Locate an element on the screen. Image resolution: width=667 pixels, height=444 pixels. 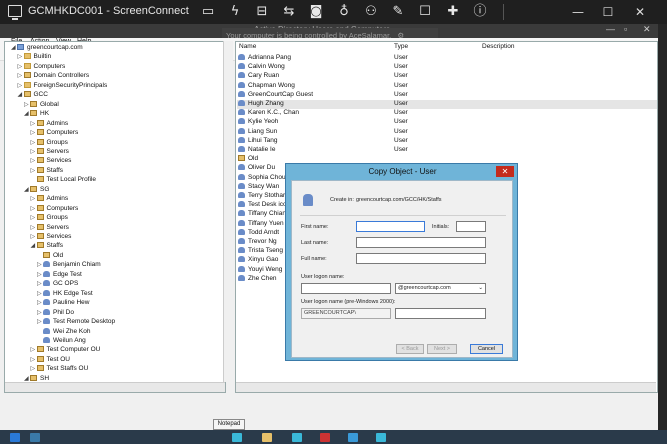
list-row: Liang Sun User is located at coordinates (447, 132).